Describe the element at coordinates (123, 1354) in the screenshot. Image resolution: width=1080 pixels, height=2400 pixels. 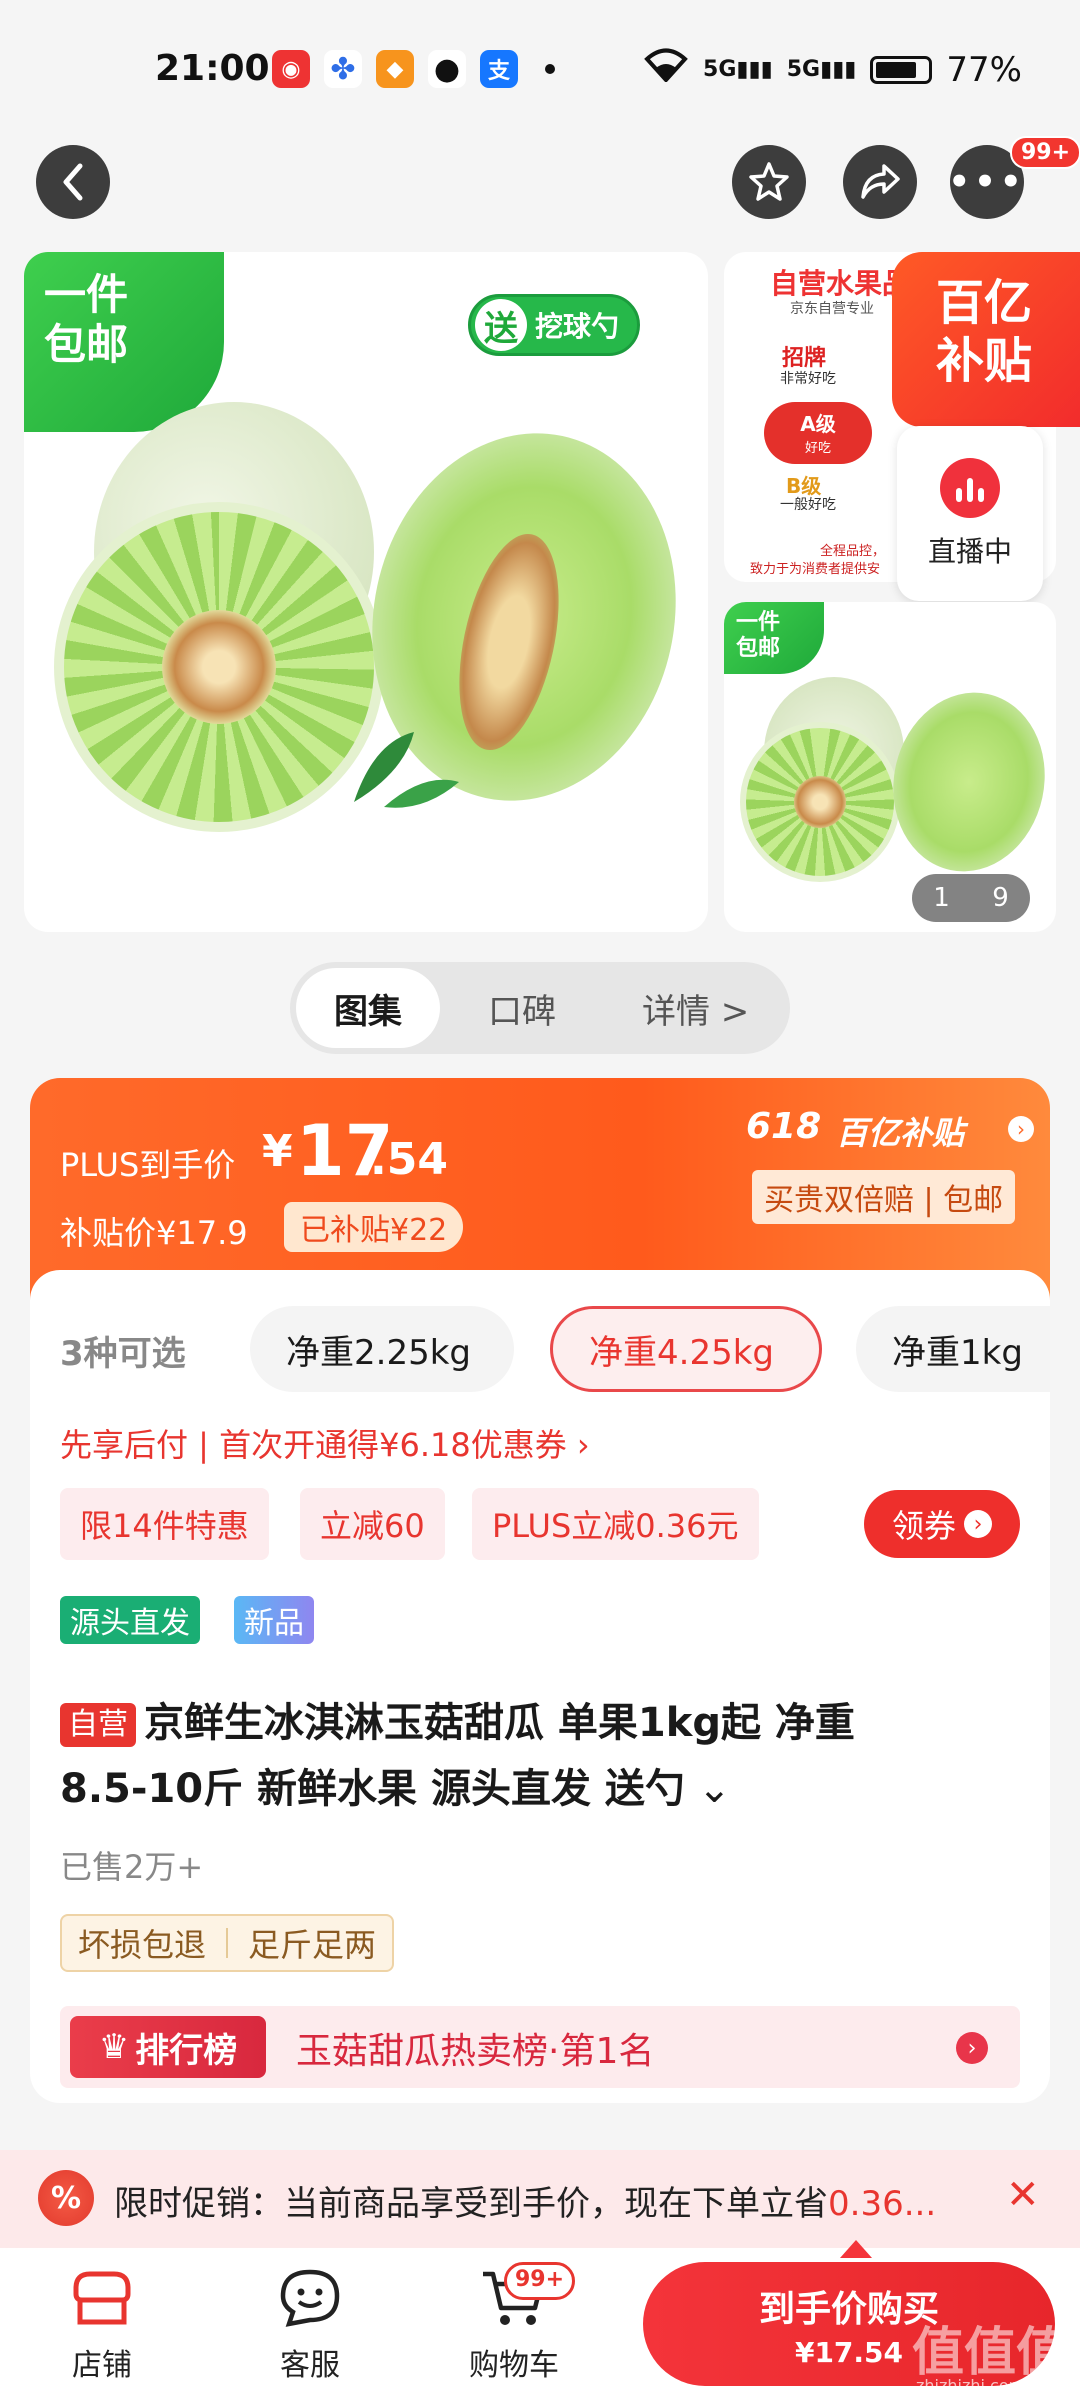
I see `options-count: 3种可选` at that location.